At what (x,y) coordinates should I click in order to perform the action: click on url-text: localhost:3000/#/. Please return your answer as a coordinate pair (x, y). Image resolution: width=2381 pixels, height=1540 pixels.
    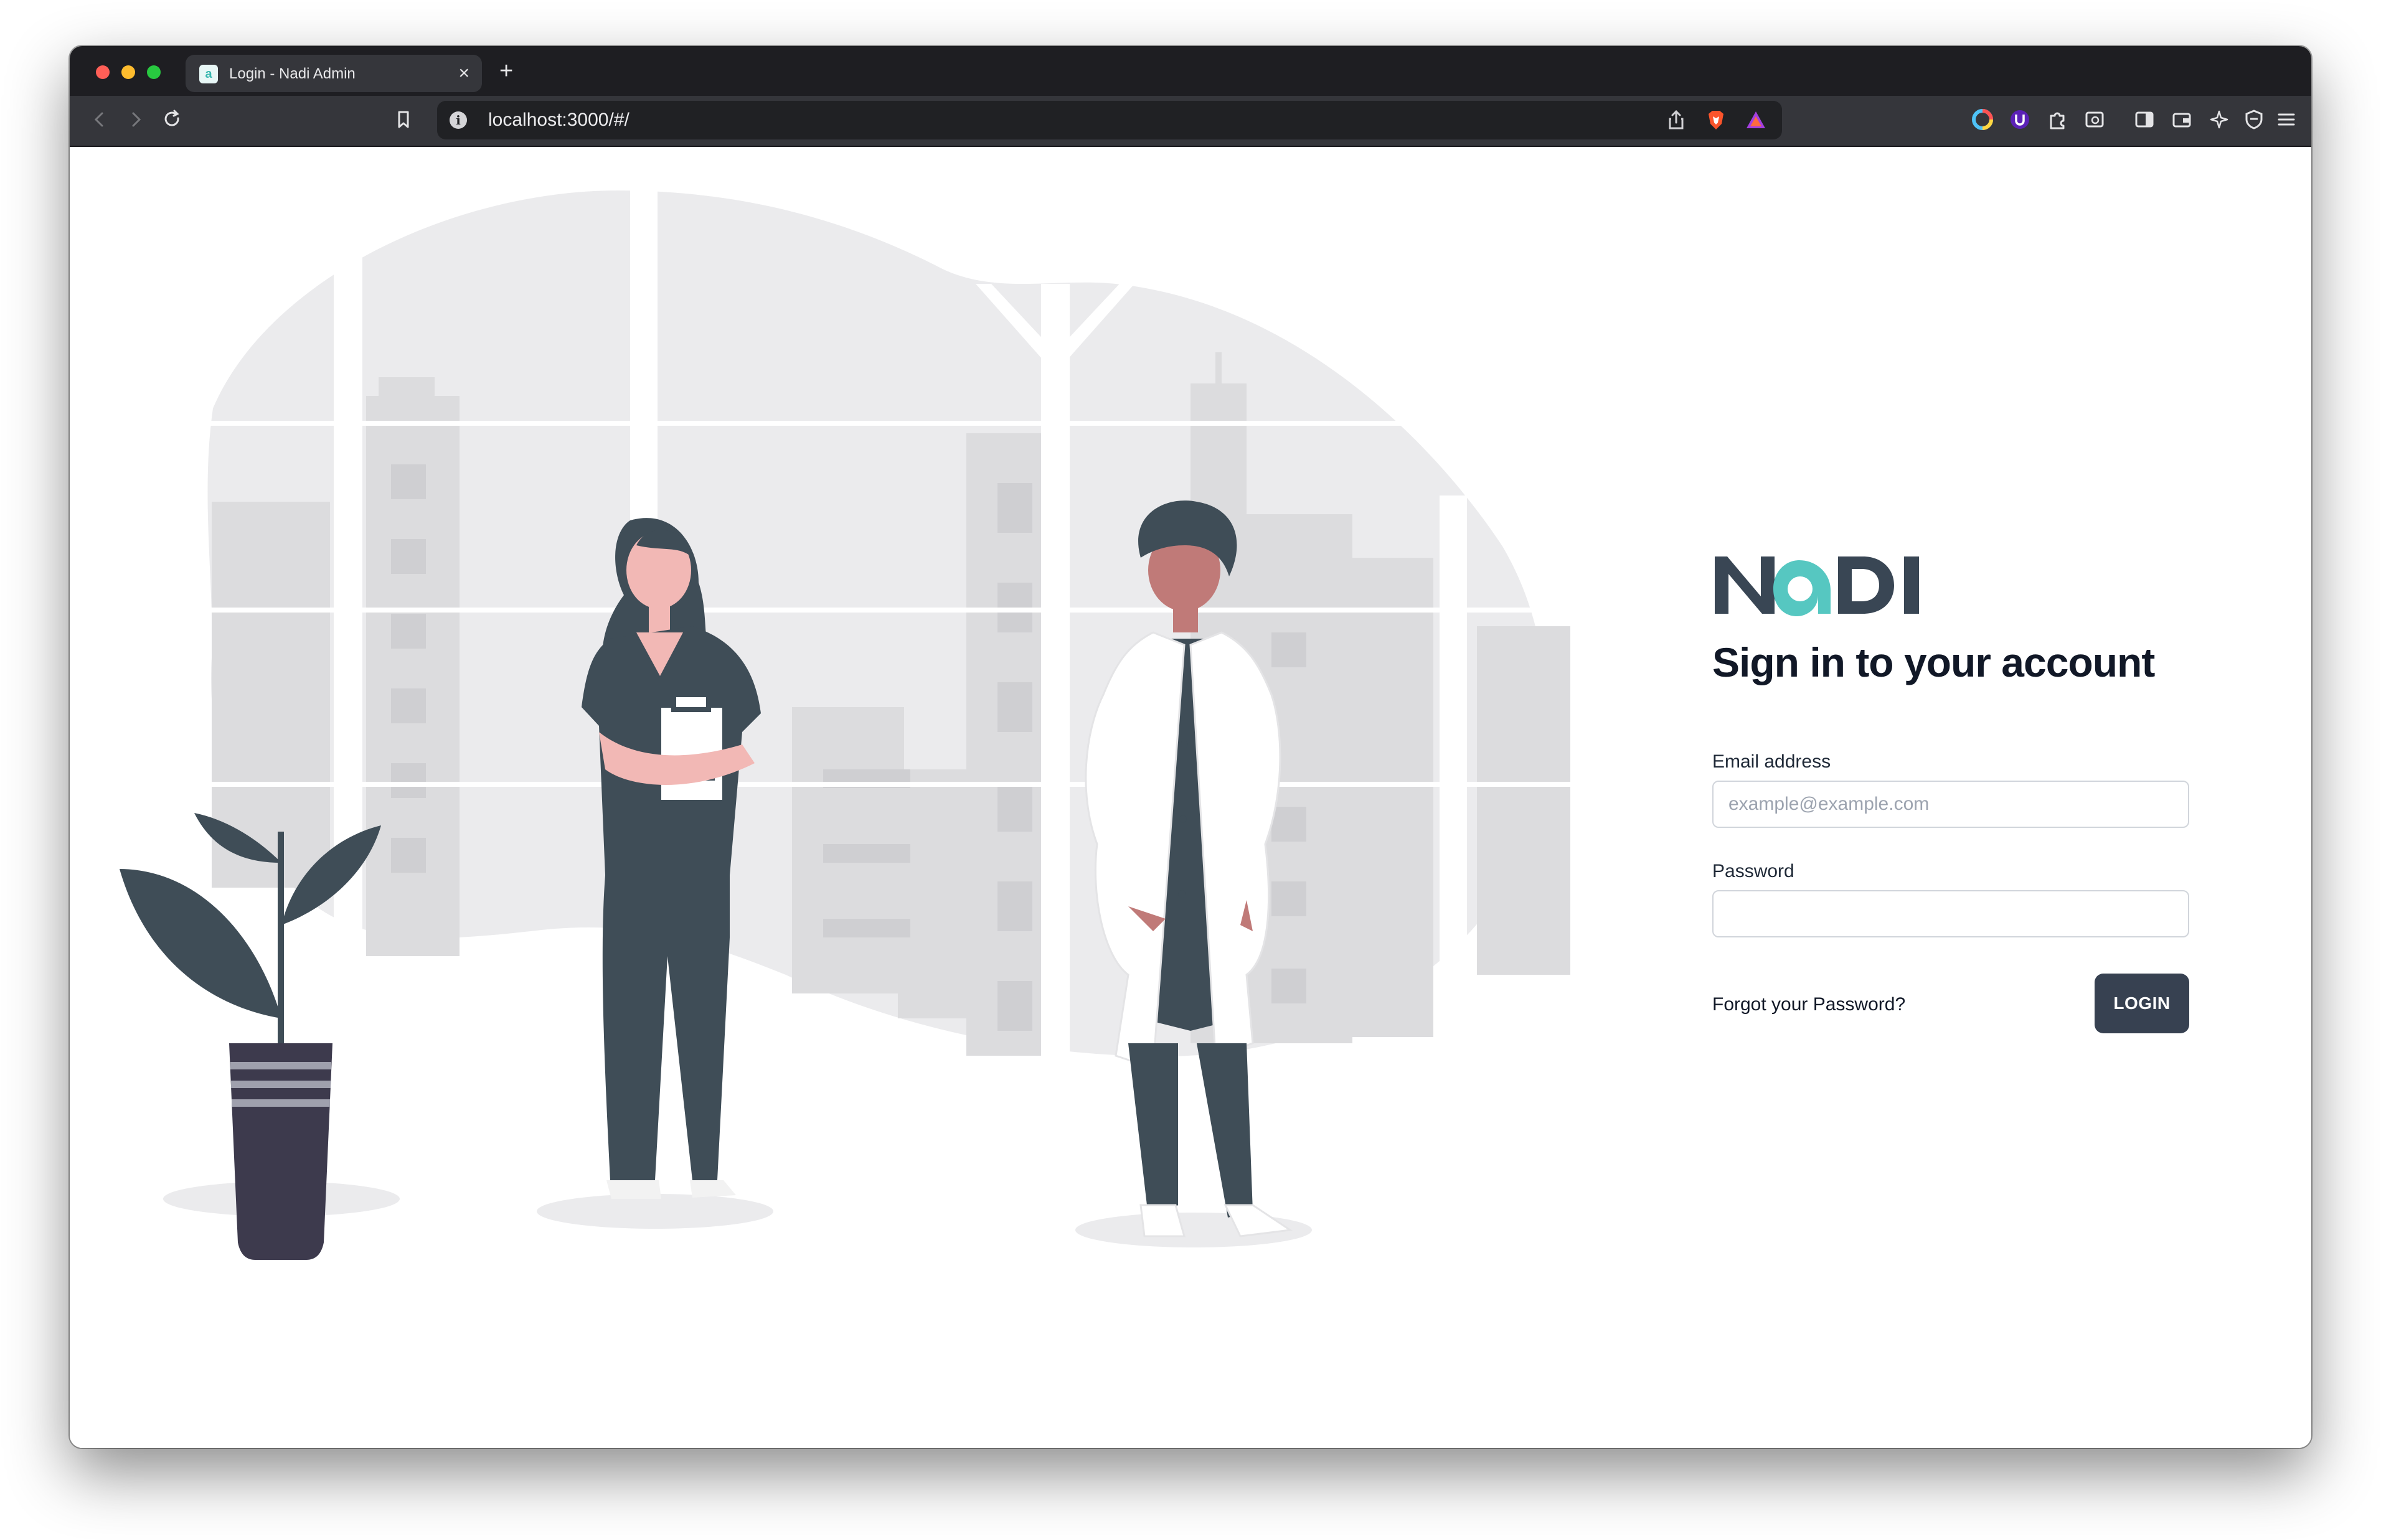
    Looking at the image, I should click on (558, 120).